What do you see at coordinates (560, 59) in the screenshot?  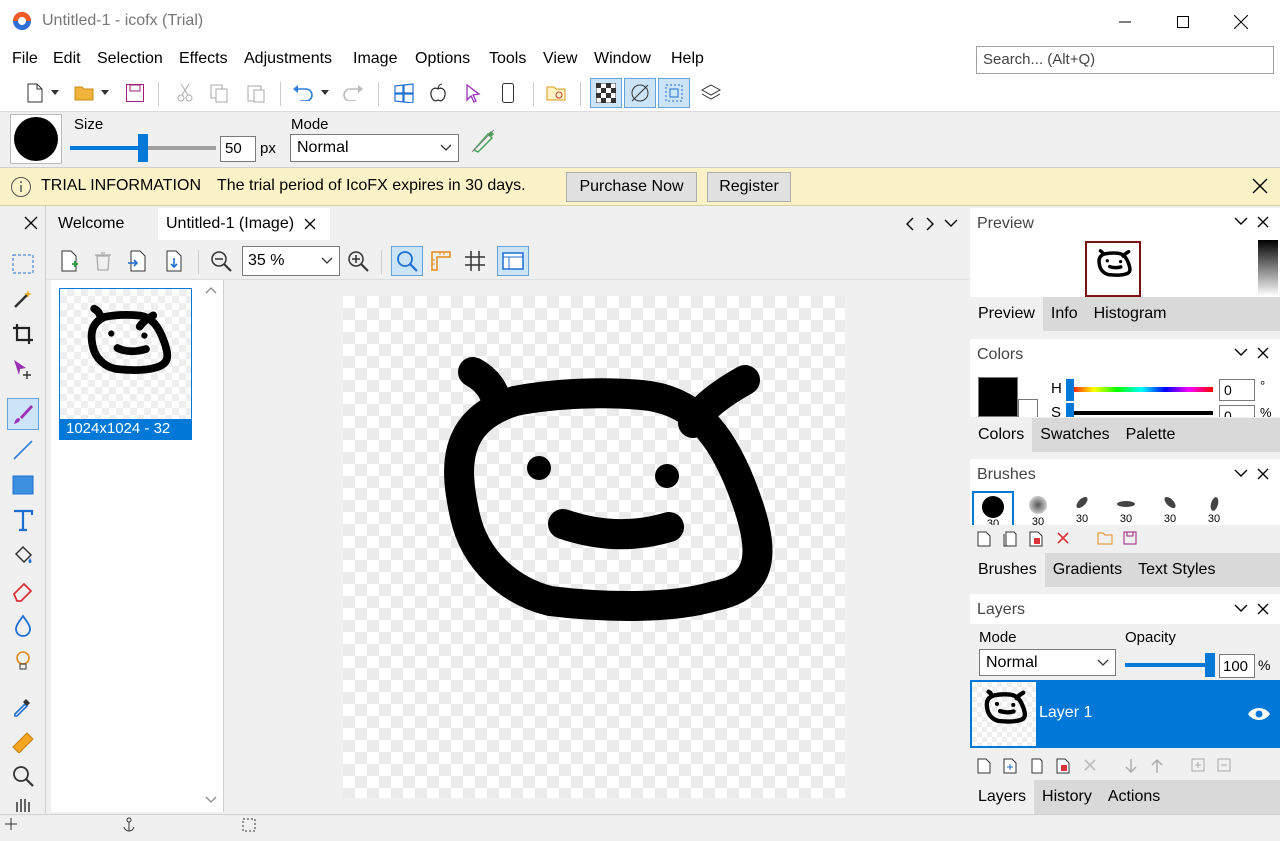 I see `menu-view: View` at bounding box center [560, 59].